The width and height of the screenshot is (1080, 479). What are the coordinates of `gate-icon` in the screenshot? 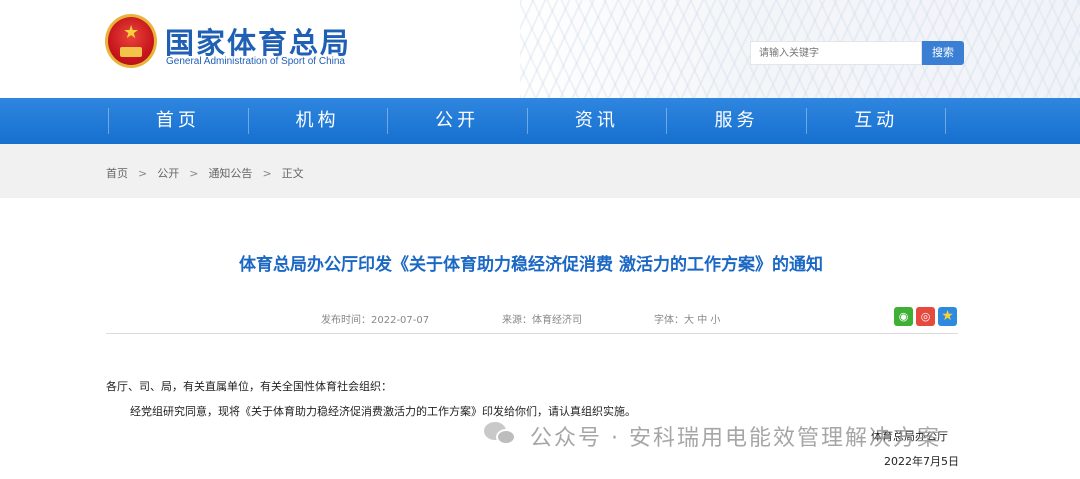 It's located at (131, 52).